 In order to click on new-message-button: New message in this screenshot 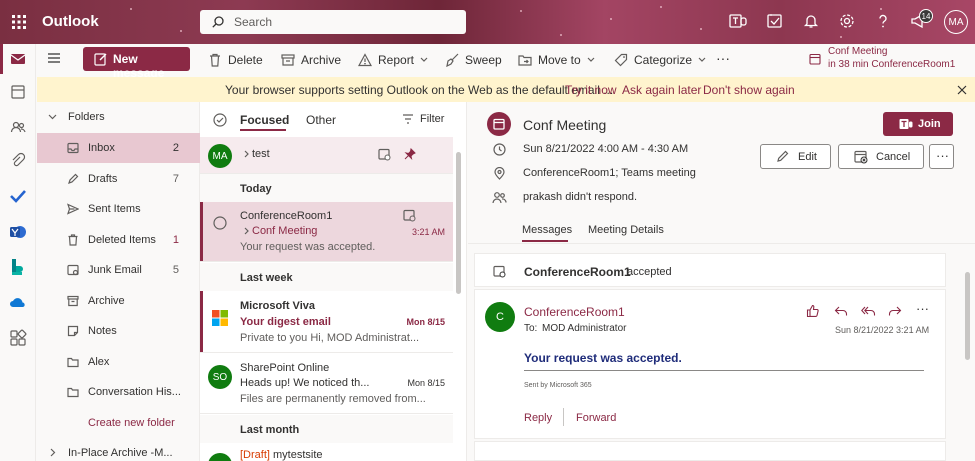, I will do `click(136, 63)`.